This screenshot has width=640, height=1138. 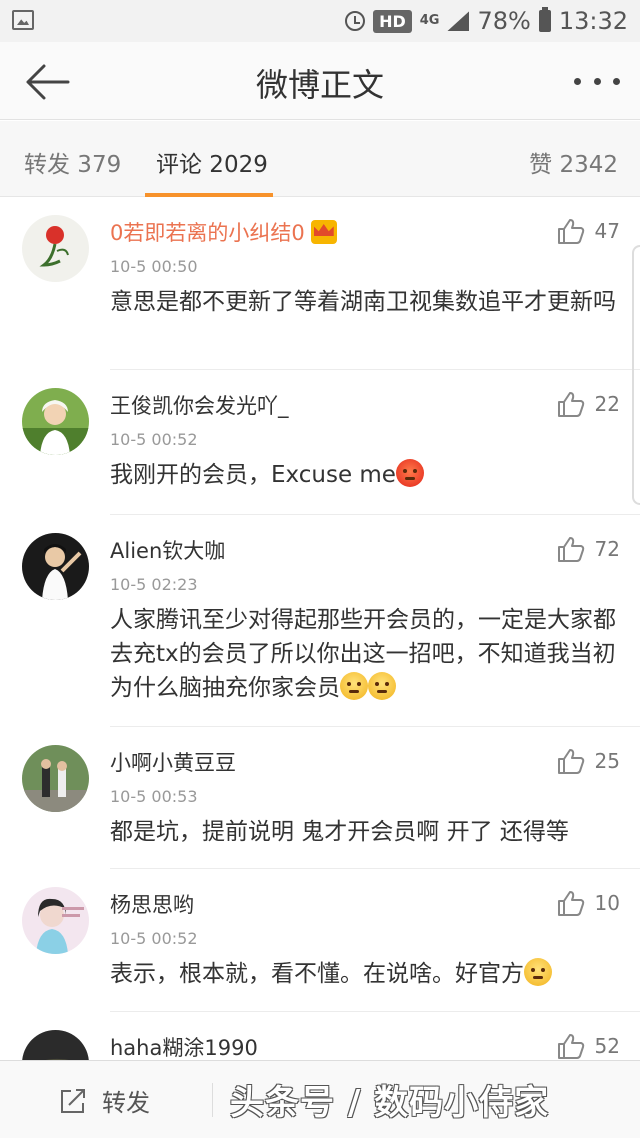 I want to click on comment-text: 都是坑，提前说明 鬼才开会员啊 开了 还得等, so click(x=339, y=832).